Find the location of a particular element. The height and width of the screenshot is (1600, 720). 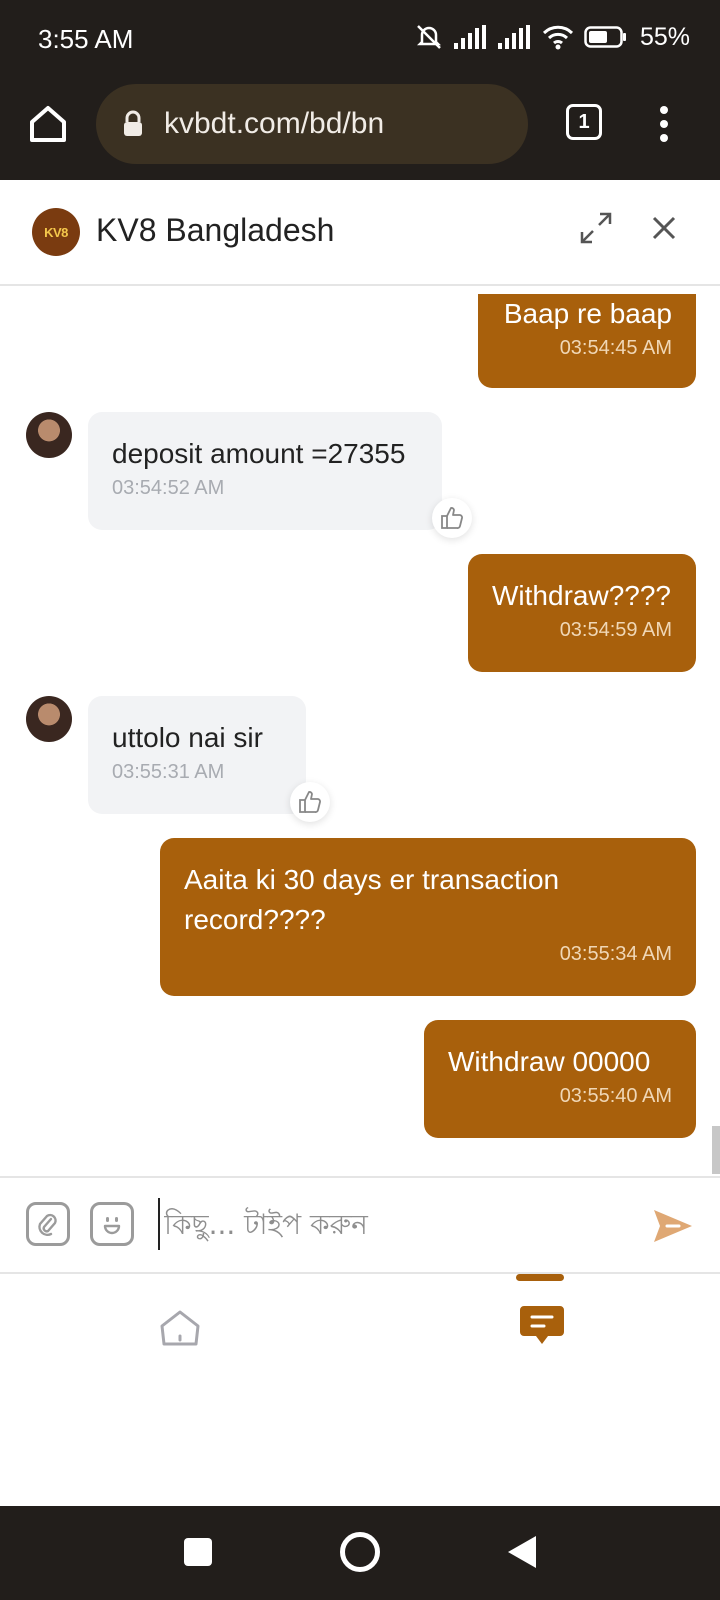

message-text: uttolo nai sir is located at coordinates (187, 737).